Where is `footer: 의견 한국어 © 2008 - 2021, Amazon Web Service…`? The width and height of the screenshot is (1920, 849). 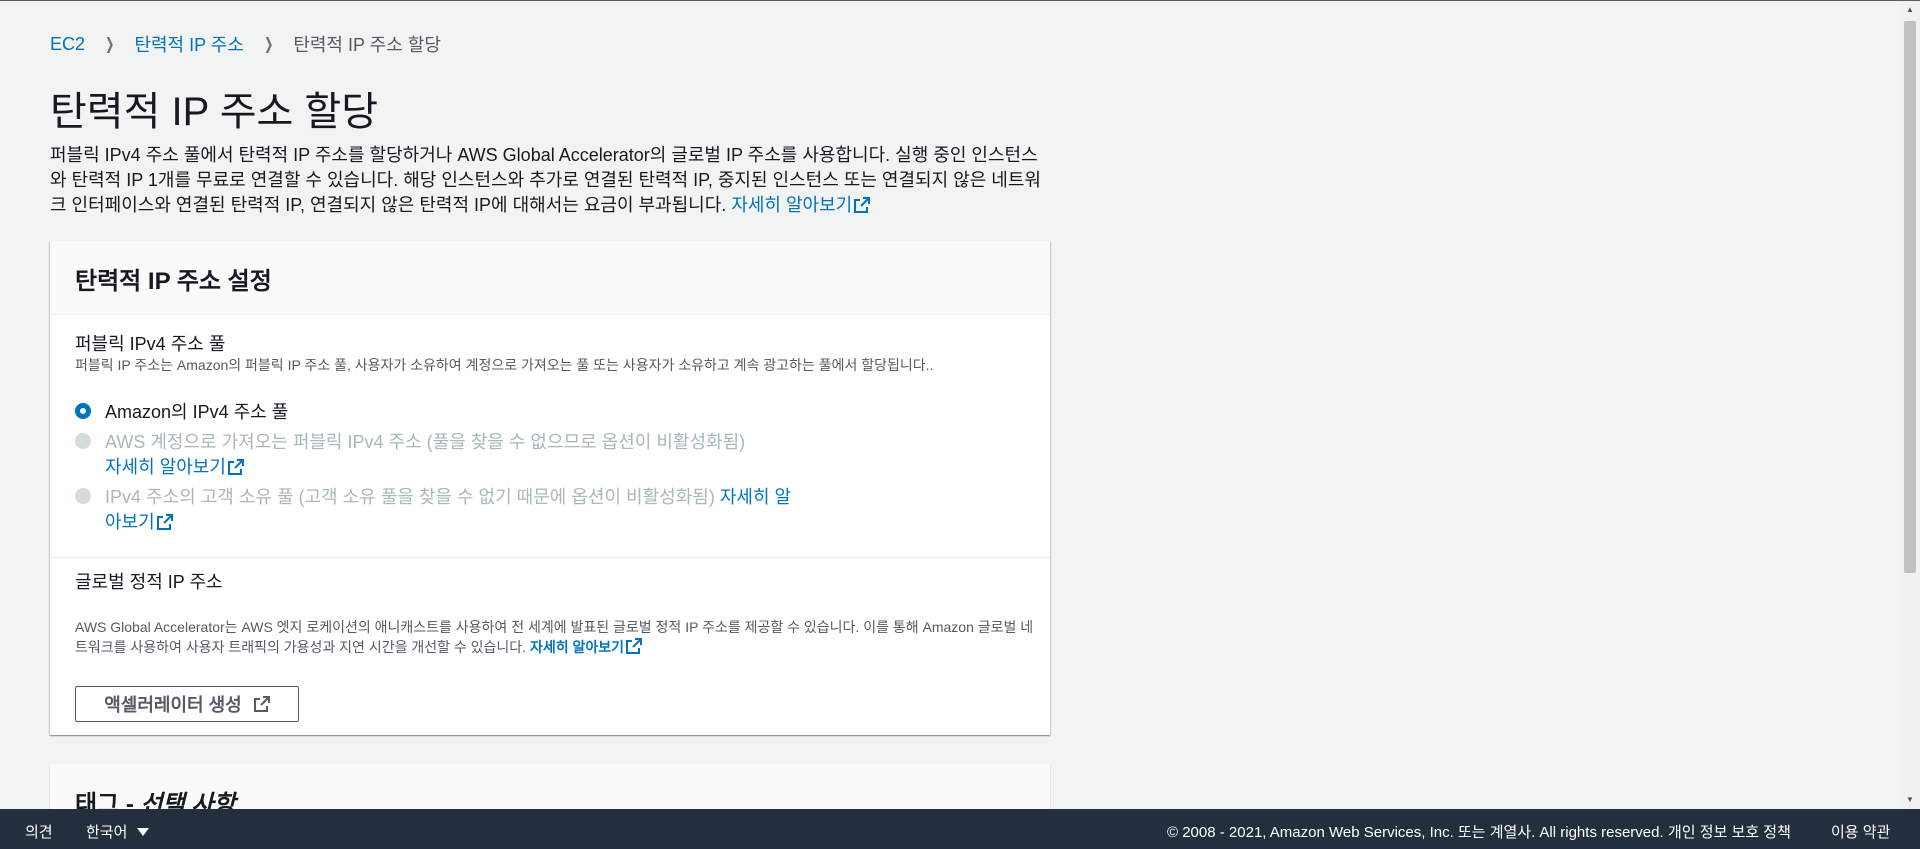
footer: 의견 한국어 © 2008 - 2021, Amazon Web Service… is located at coordinates (960, 829).